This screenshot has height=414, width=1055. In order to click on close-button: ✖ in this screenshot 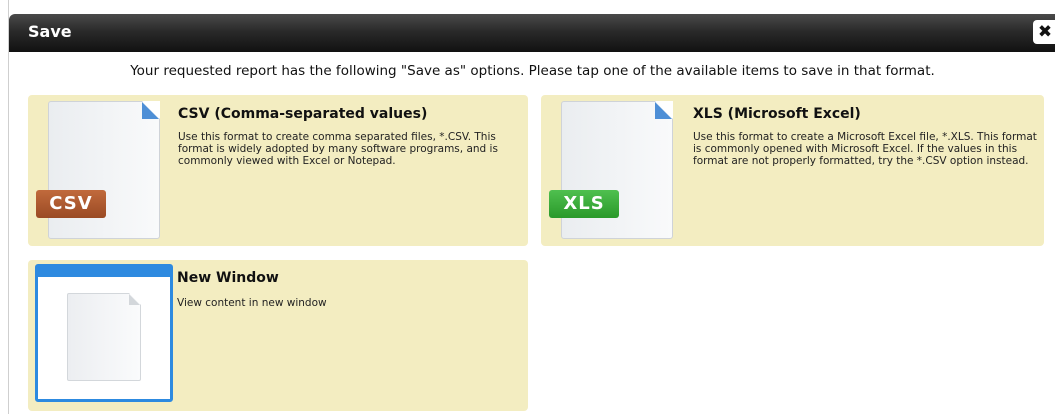, I will do `click(1044, 32)`.